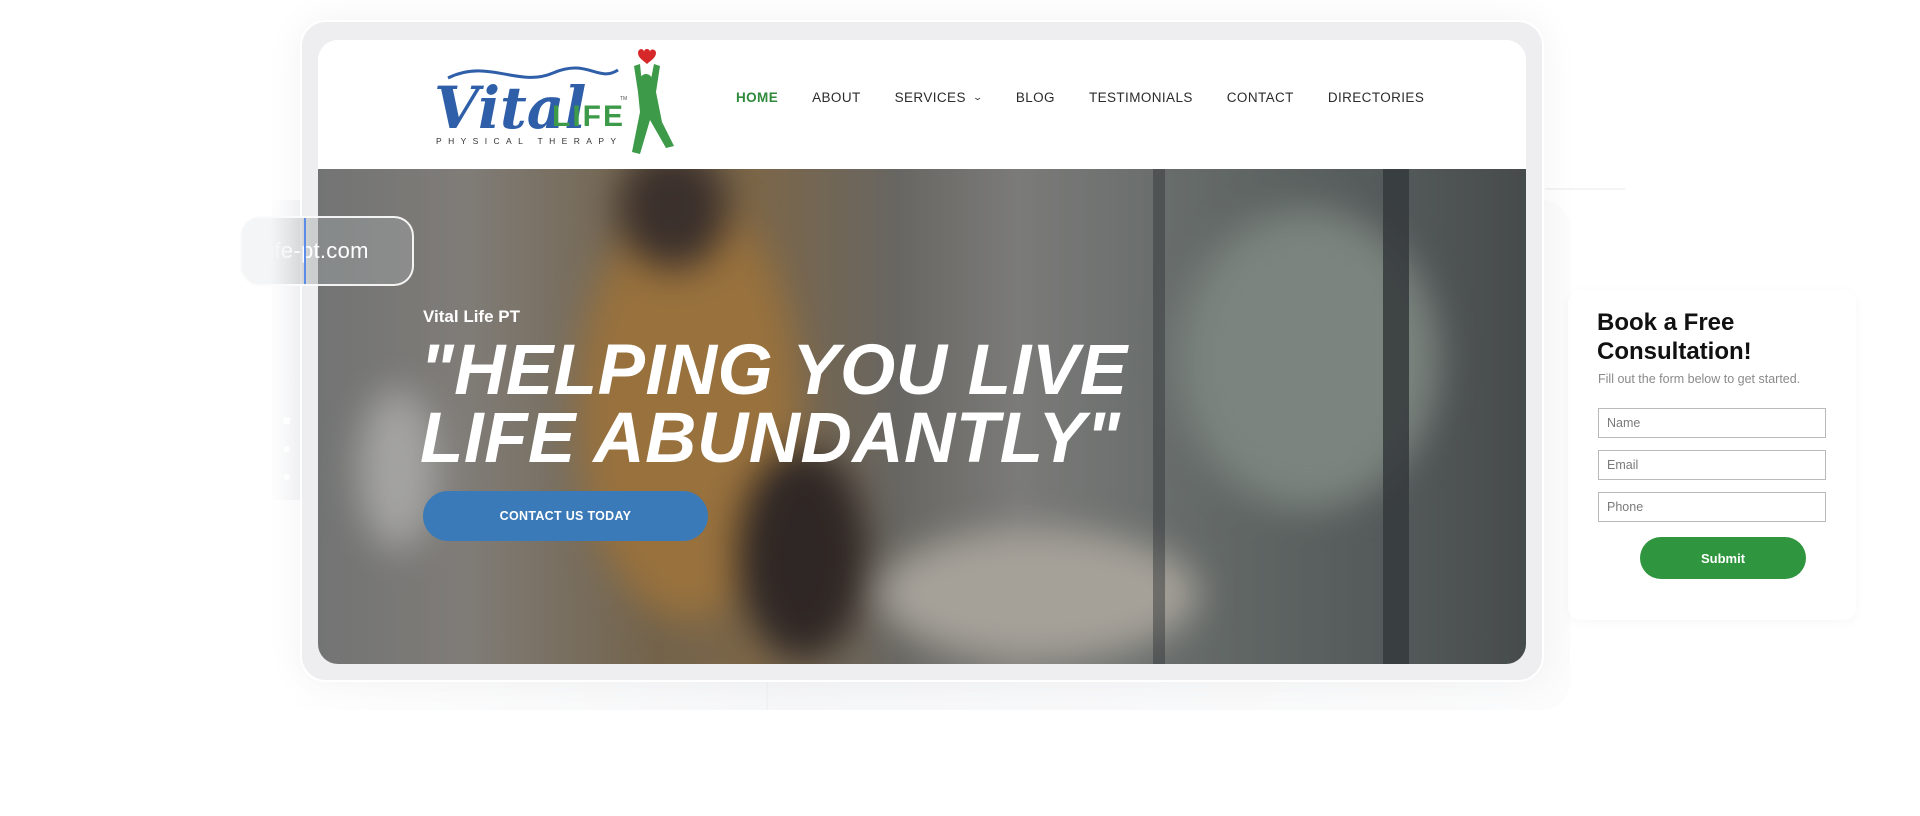 The image size is (1920, 816). I want to click on nav-label: DIRECTORIES, so click(1376, 97).